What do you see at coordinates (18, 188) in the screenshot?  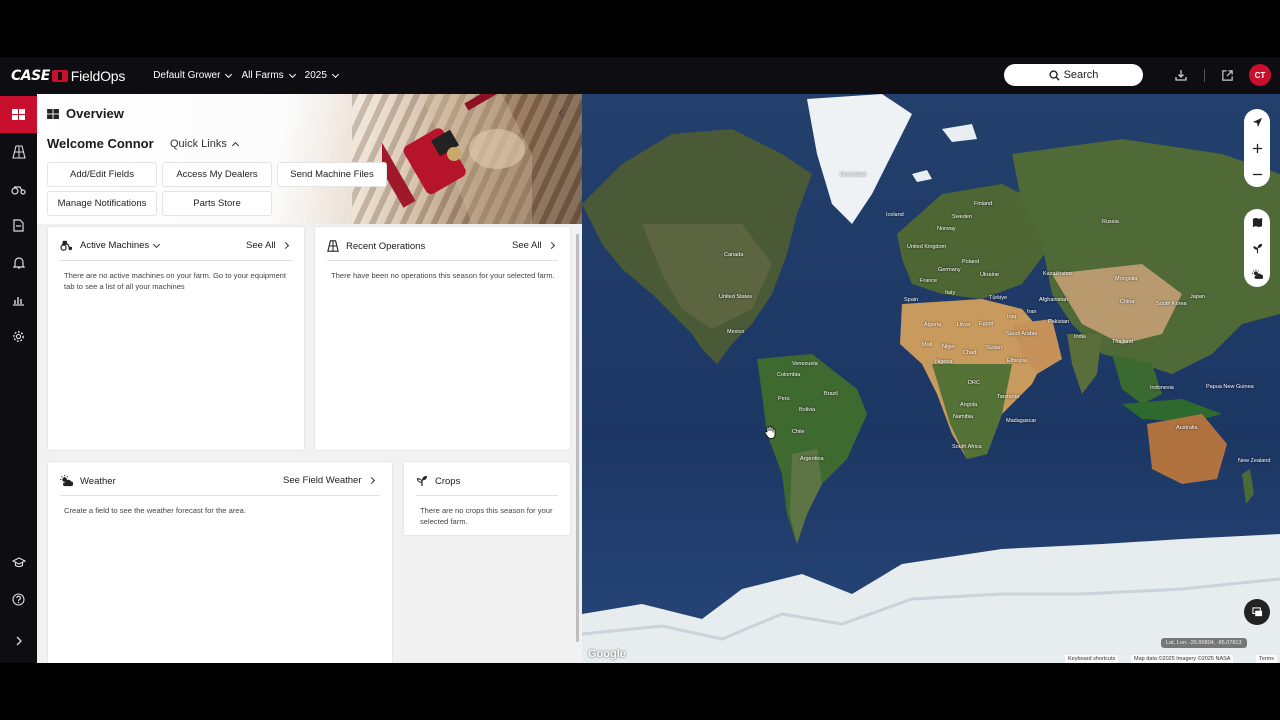 I see `equipment-icon` at bounding box center [18, 188].